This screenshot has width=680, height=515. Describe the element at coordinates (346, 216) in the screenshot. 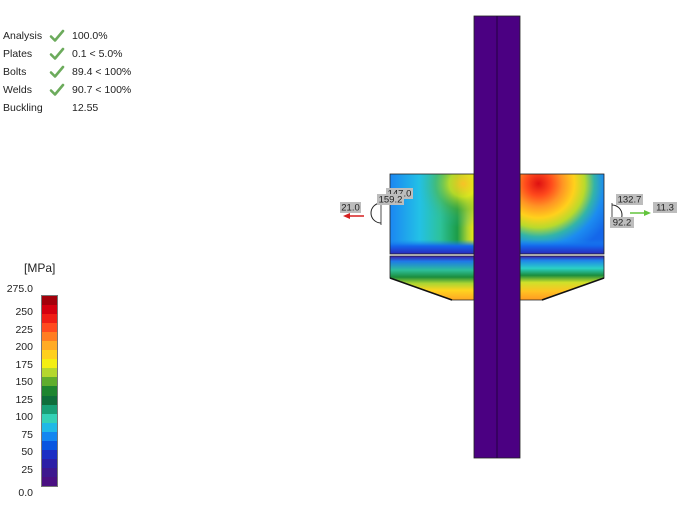

I see `arrow-head-left` at that location.